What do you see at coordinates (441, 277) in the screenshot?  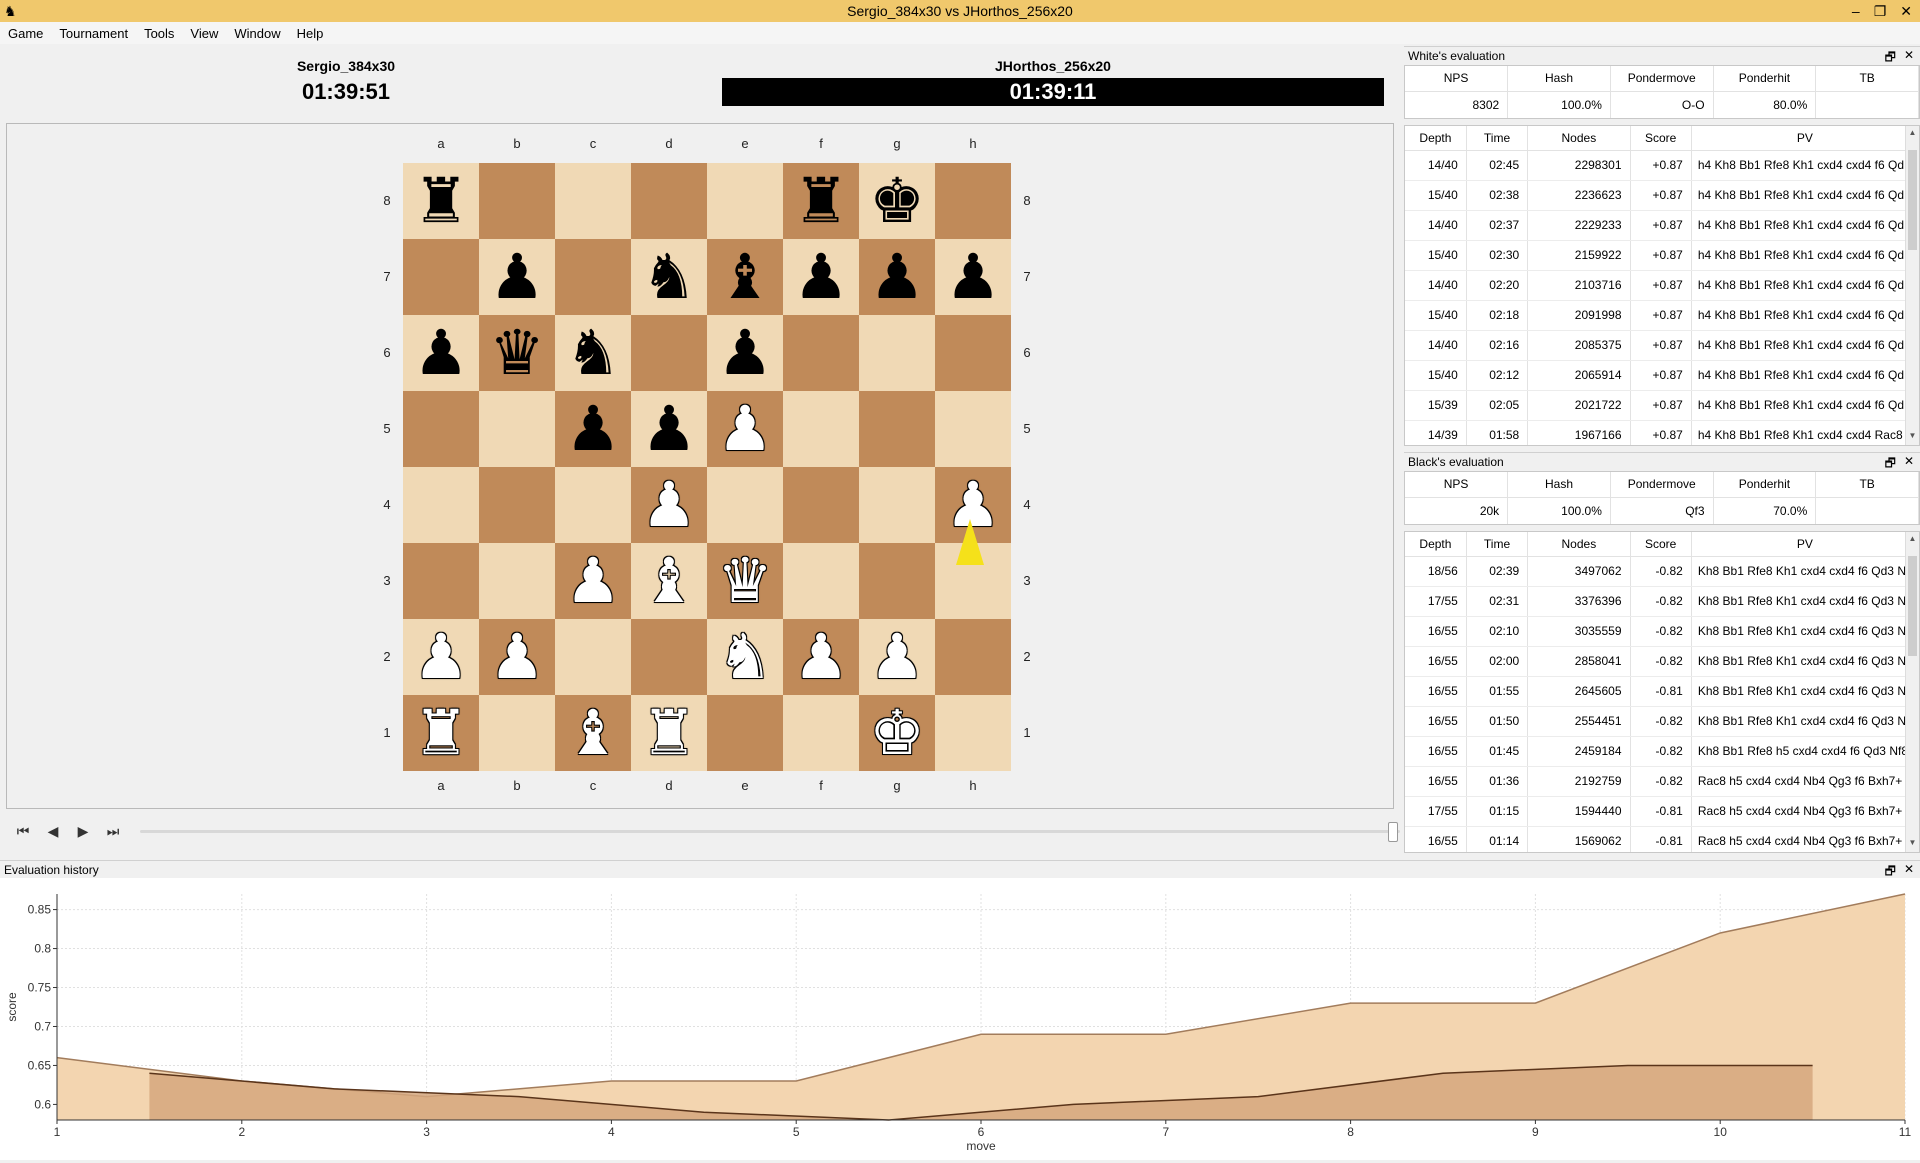 I see `square-a7` at bounding box center [441, 277].